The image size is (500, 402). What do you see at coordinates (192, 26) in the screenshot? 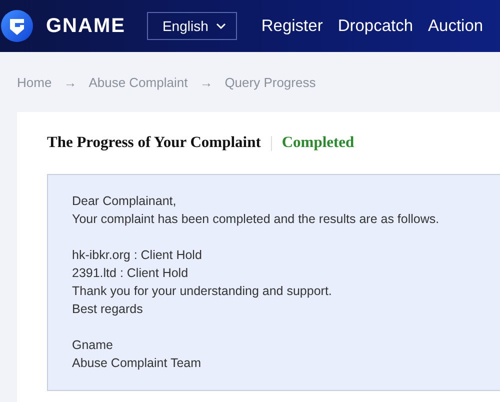
I see `language-select: English` at bounding box center [192, 26].